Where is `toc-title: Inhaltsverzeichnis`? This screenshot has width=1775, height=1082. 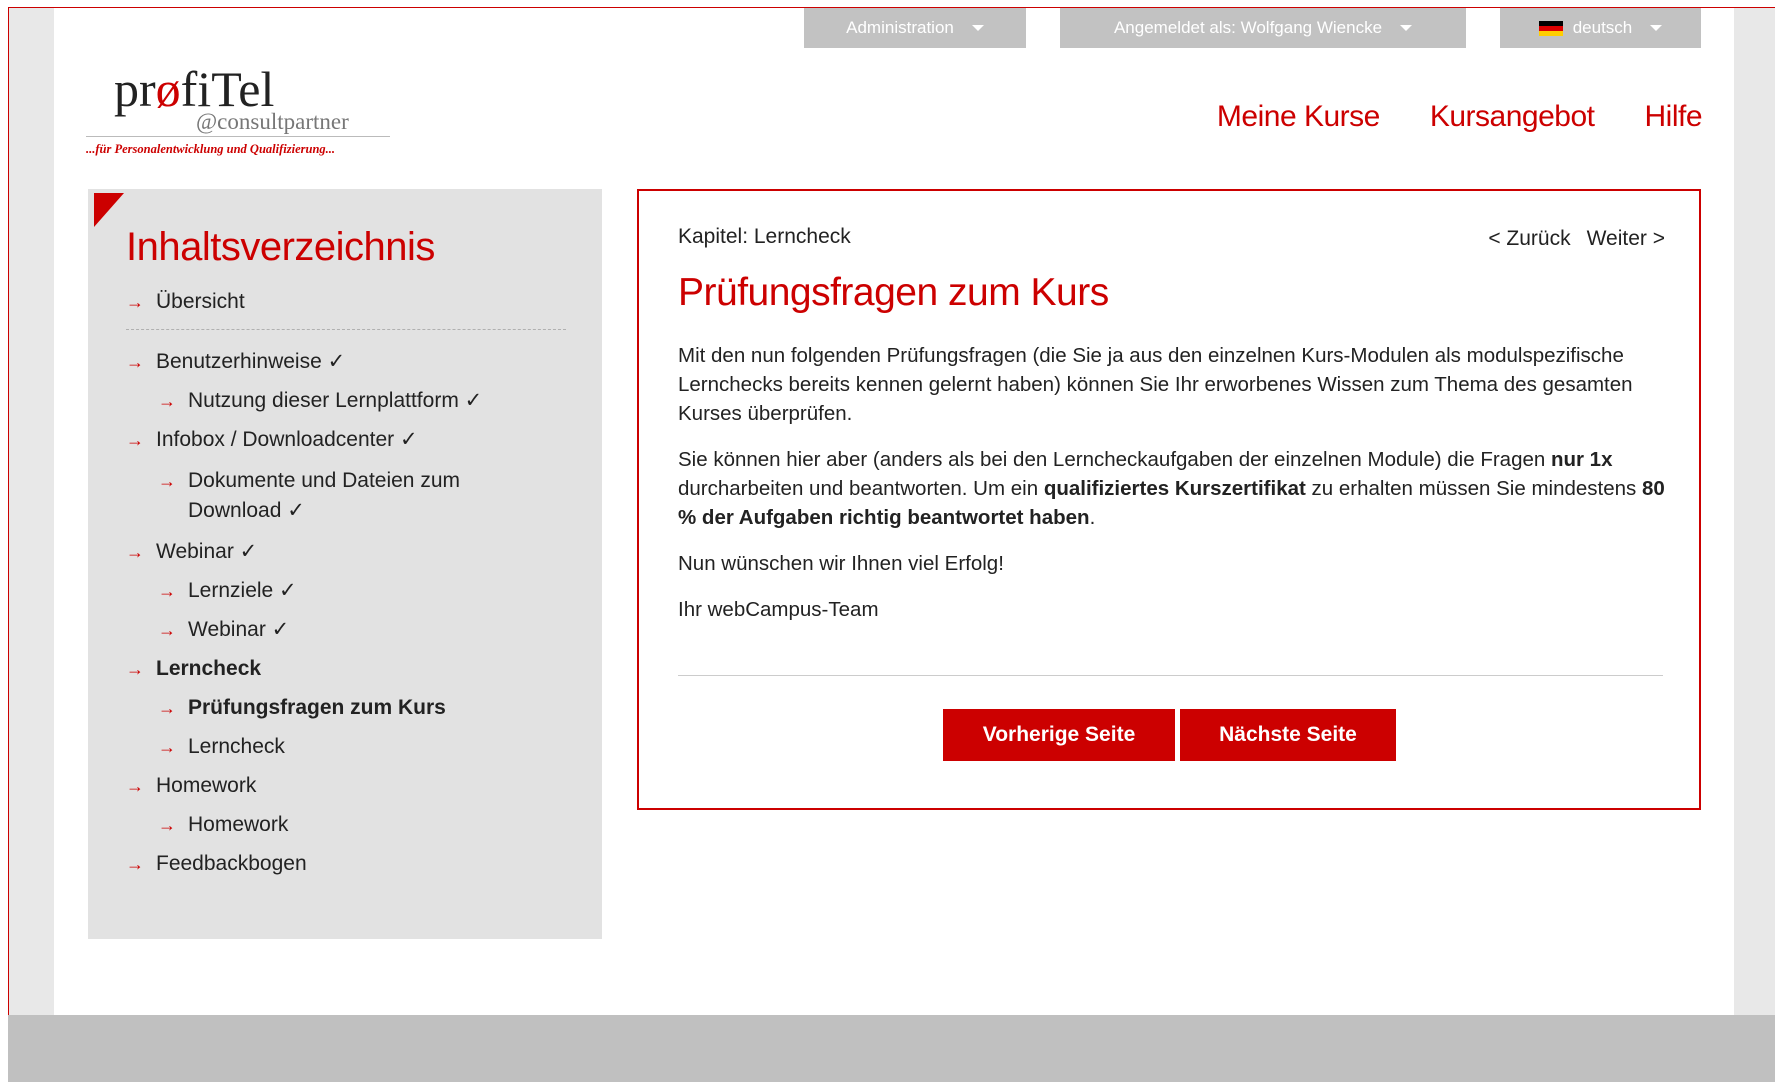
toc-title: Inhaltsverzeichnis is located at coordinates (280, 247).